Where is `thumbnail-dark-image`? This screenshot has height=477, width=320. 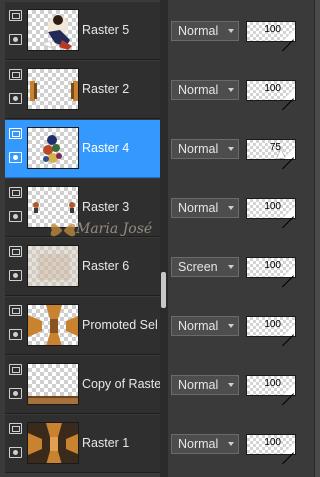 thumbnail-dark-image is located at coordinates (53, 443).